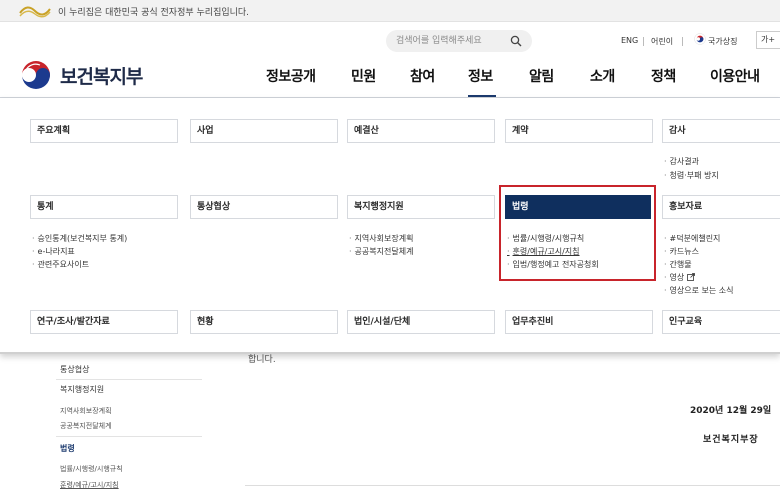  What do you see at coordinates (36, 75) in the screenshot?
I see `mohw-taeguk-logo-icon` at bounding box center [36, 75].